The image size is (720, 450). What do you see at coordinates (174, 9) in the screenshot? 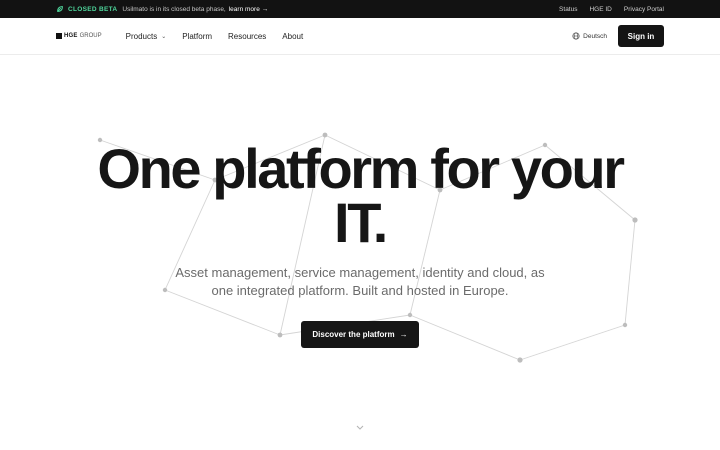
I see `beta-message: Usilmato is in its closed beta phase,` at bounding box center [174, 9].